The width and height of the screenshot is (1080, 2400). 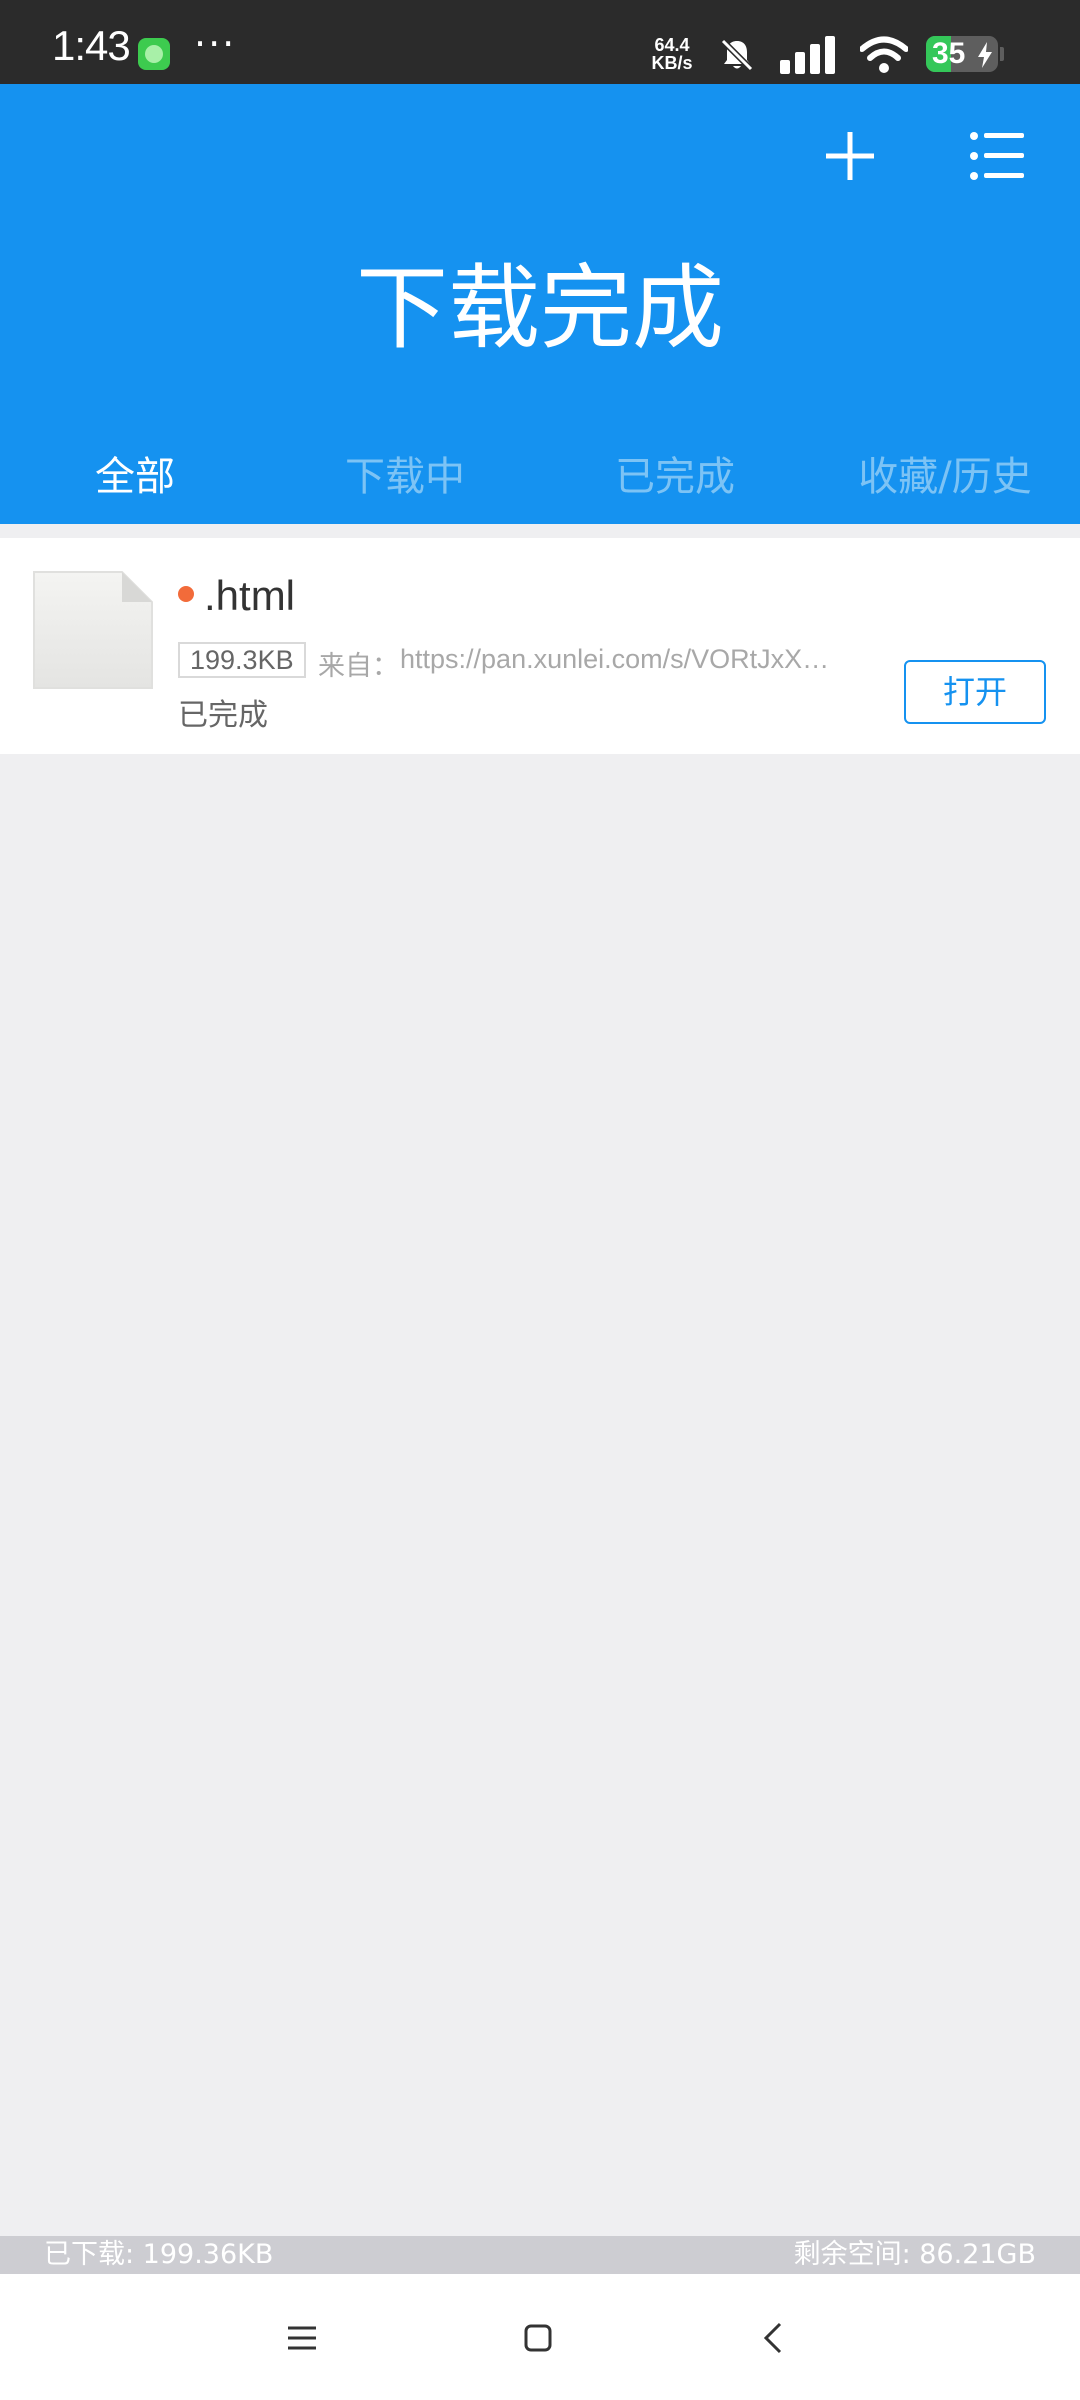 I want to click on mute-bell-icon, so click(x=737, y=55).